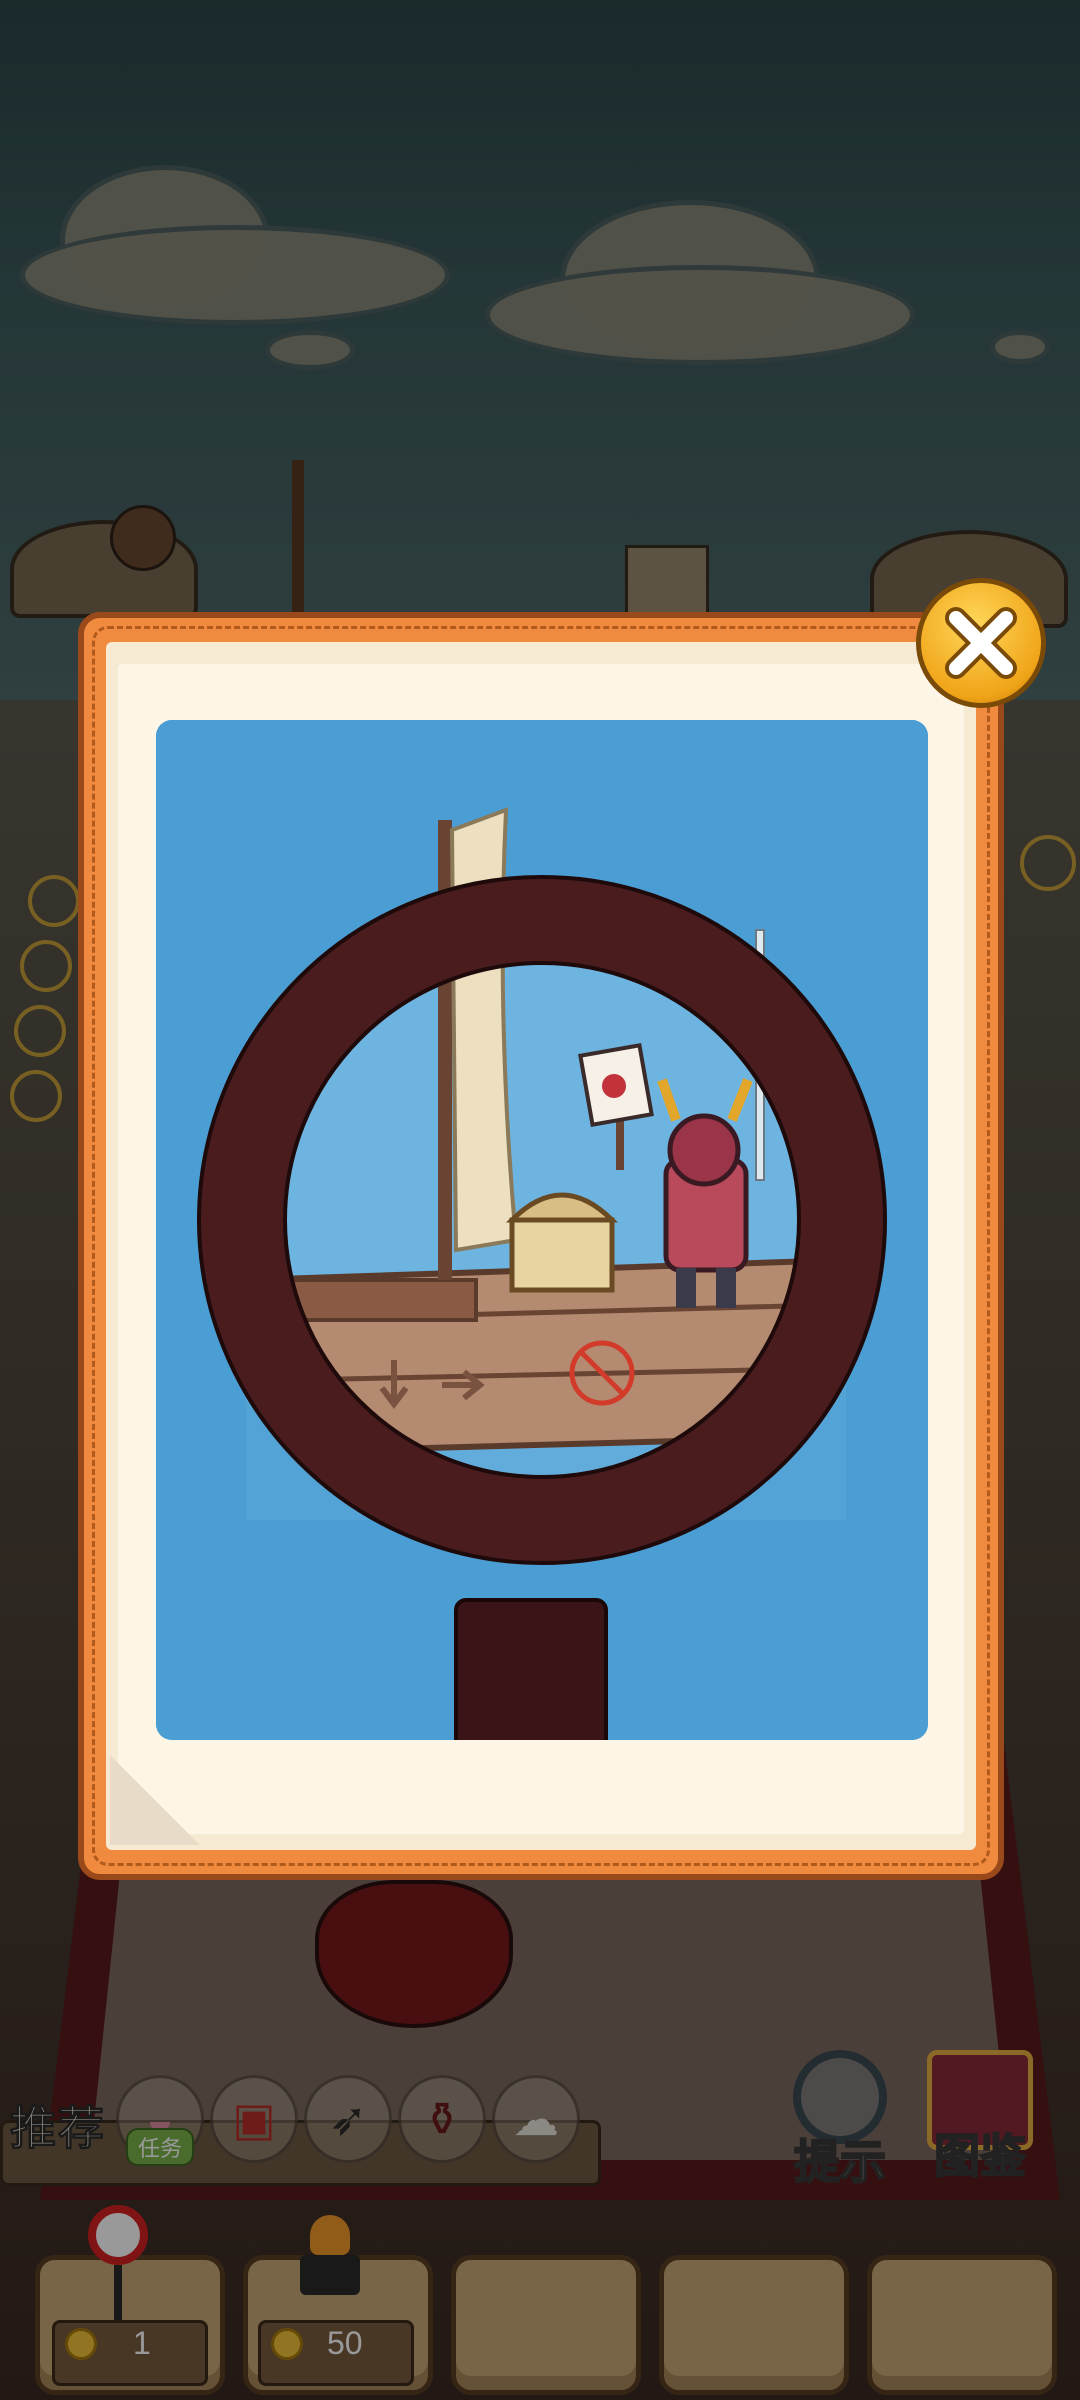  Describe the element at coordinates (562, 1255) in the screenshot. I see `treasure-chest` at that location.